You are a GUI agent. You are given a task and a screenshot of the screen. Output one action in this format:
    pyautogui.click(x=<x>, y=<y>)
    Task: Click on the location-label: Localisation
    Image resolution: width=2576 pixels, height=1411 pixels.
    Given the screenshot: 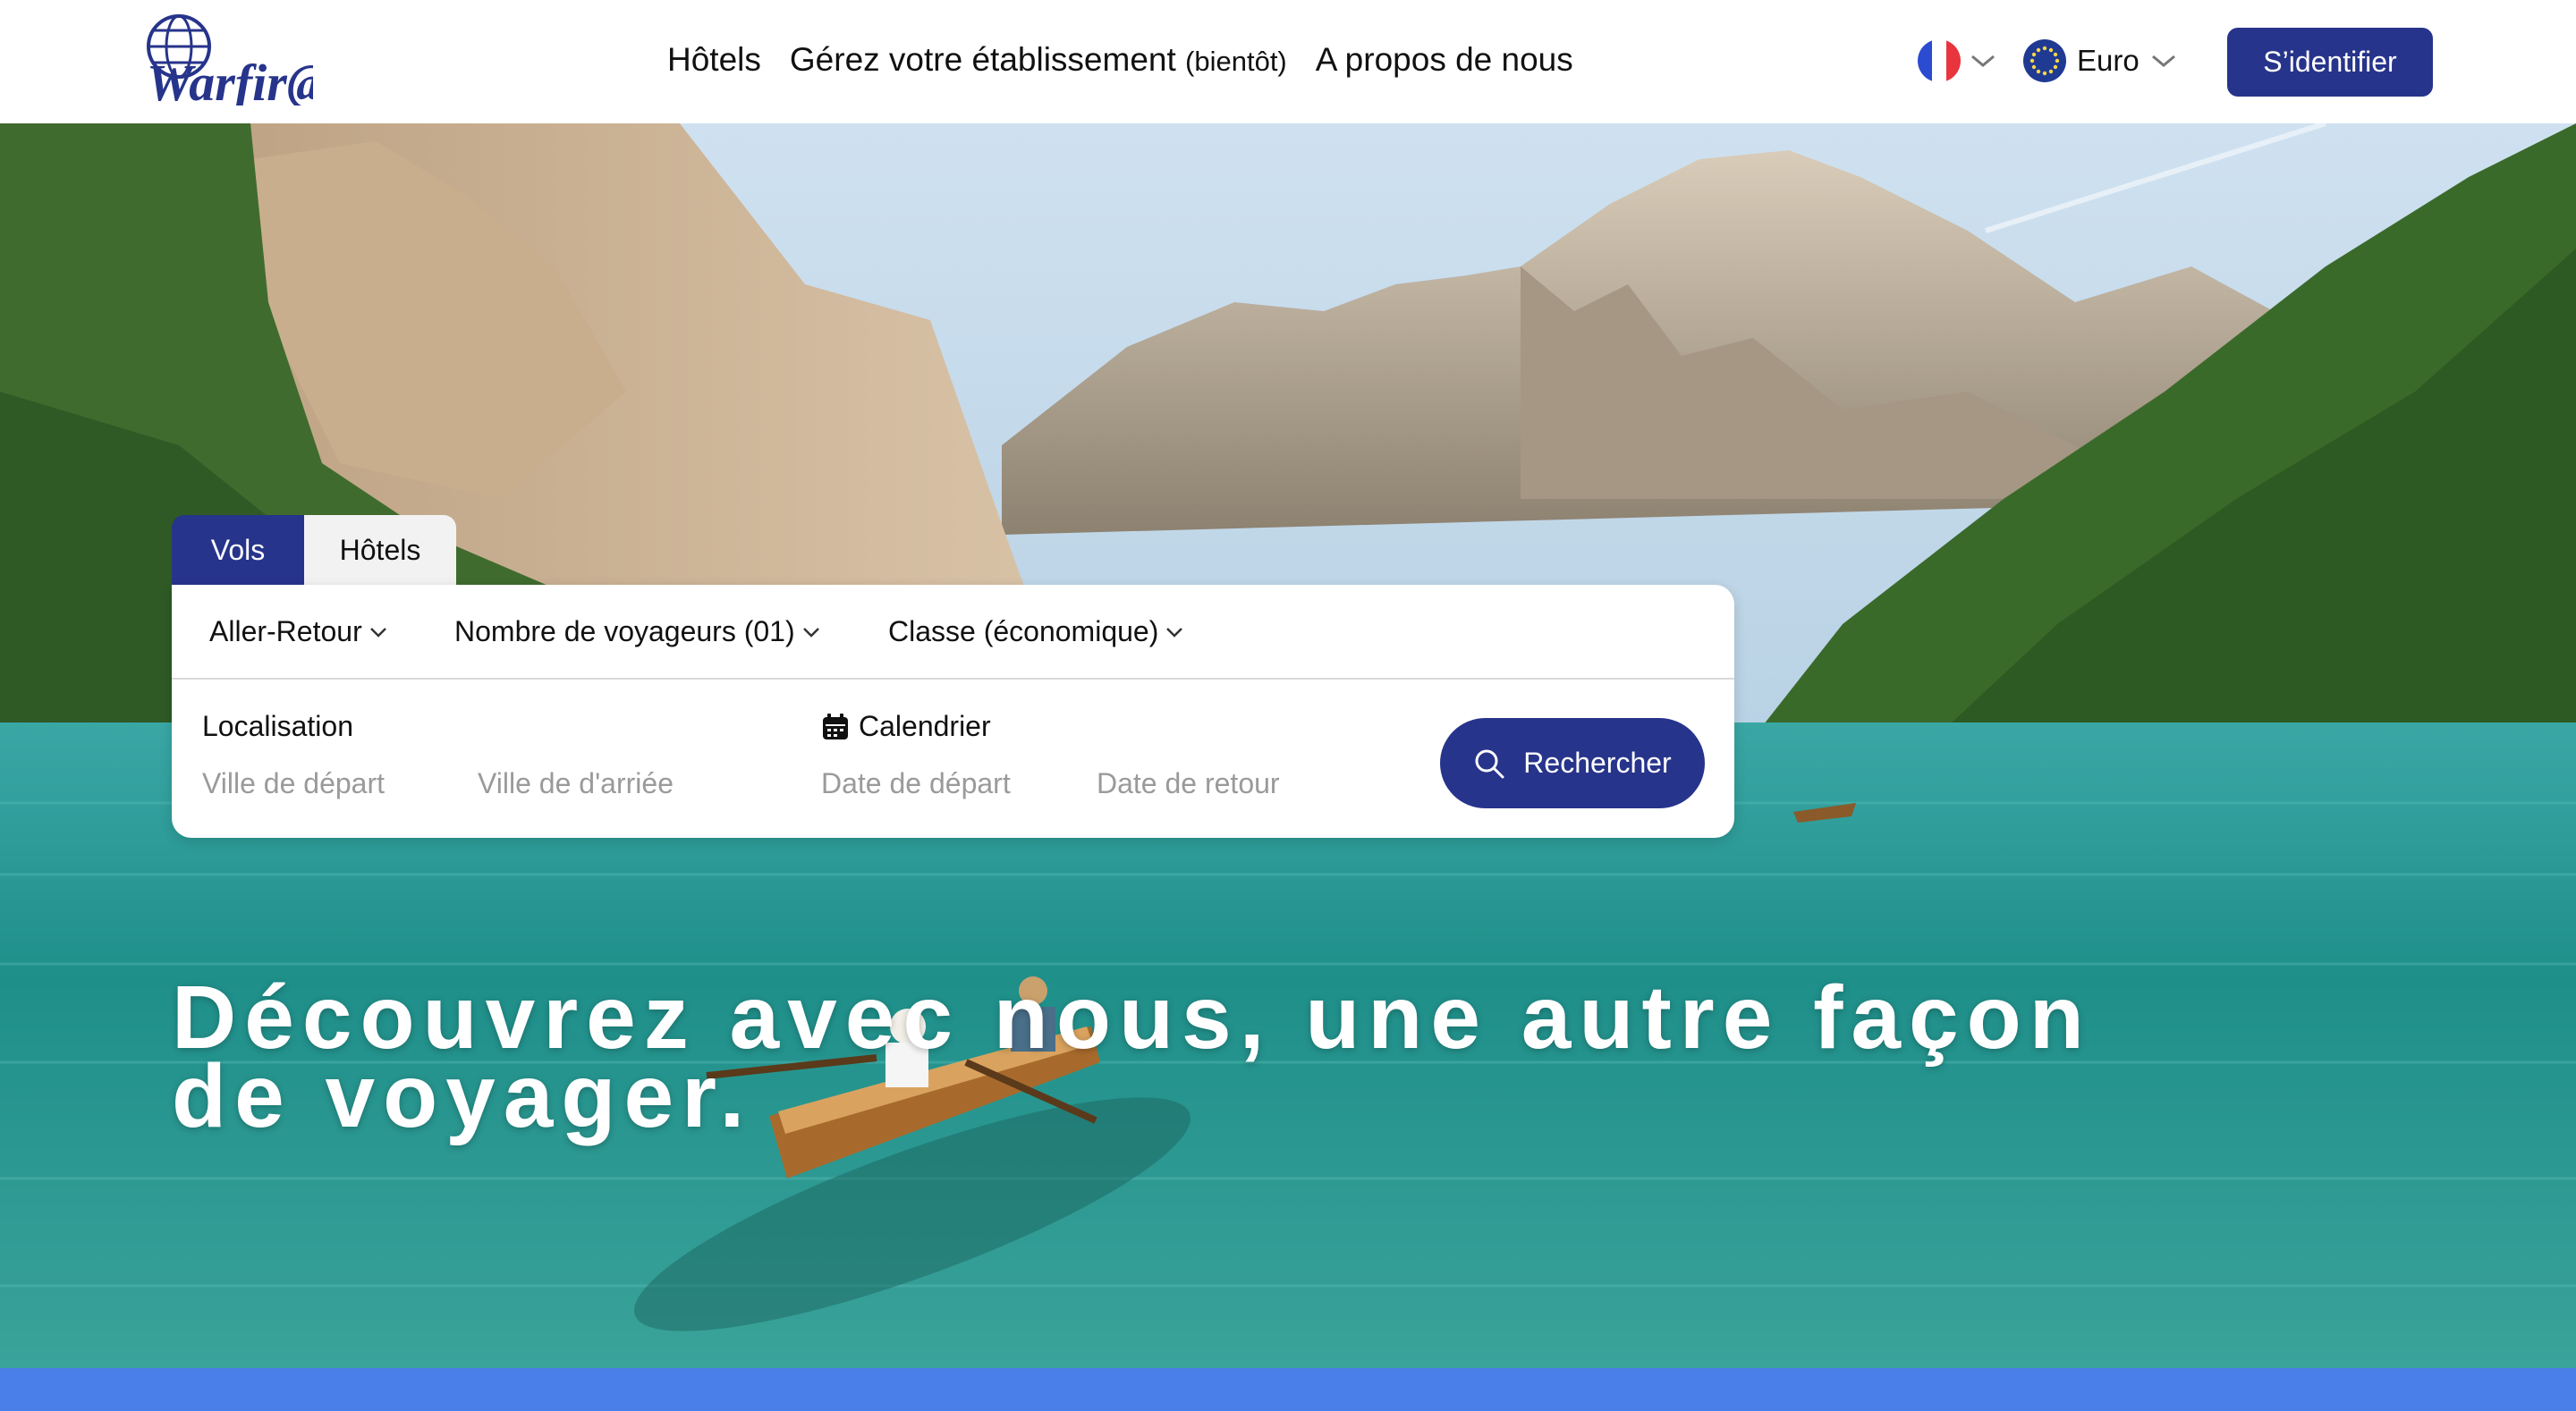 What is the action you would take?
    pyautogui.click(x=277, y=727)
    